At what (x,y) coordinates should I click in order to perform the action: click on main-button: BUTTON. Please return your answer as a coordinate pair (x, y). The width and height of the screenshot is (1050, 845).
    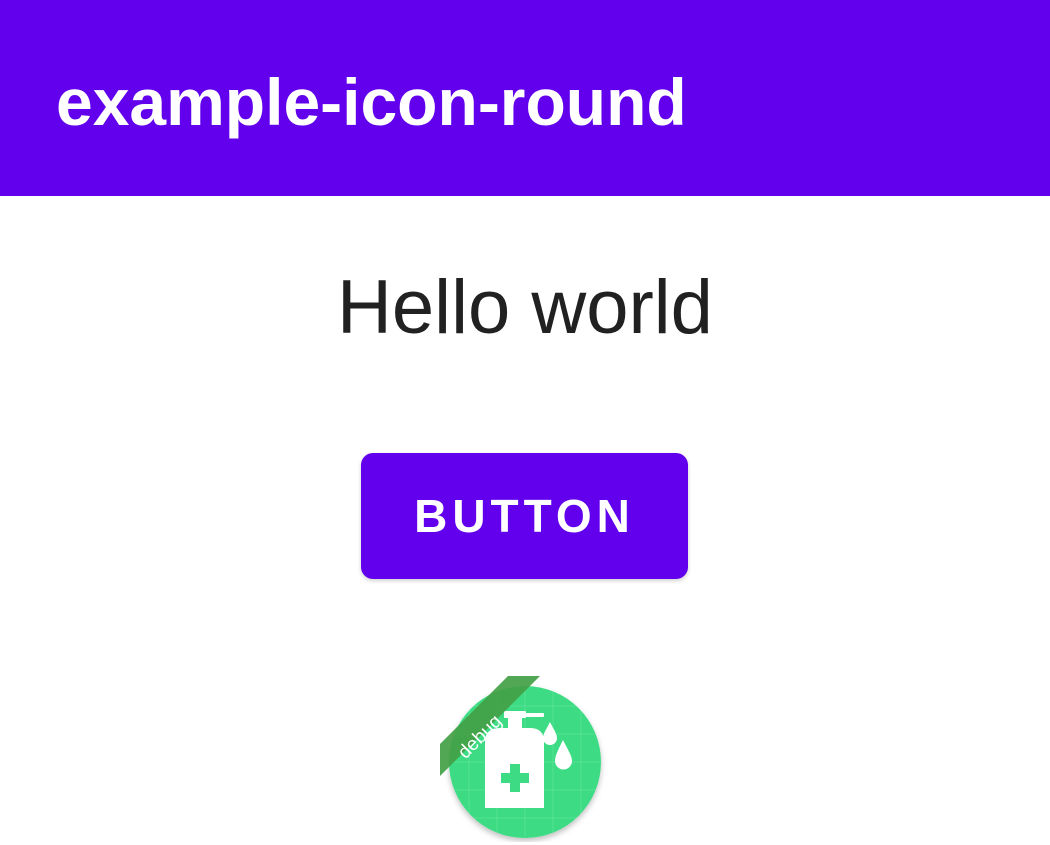
    Looking at the image, I should click on (524, 516).